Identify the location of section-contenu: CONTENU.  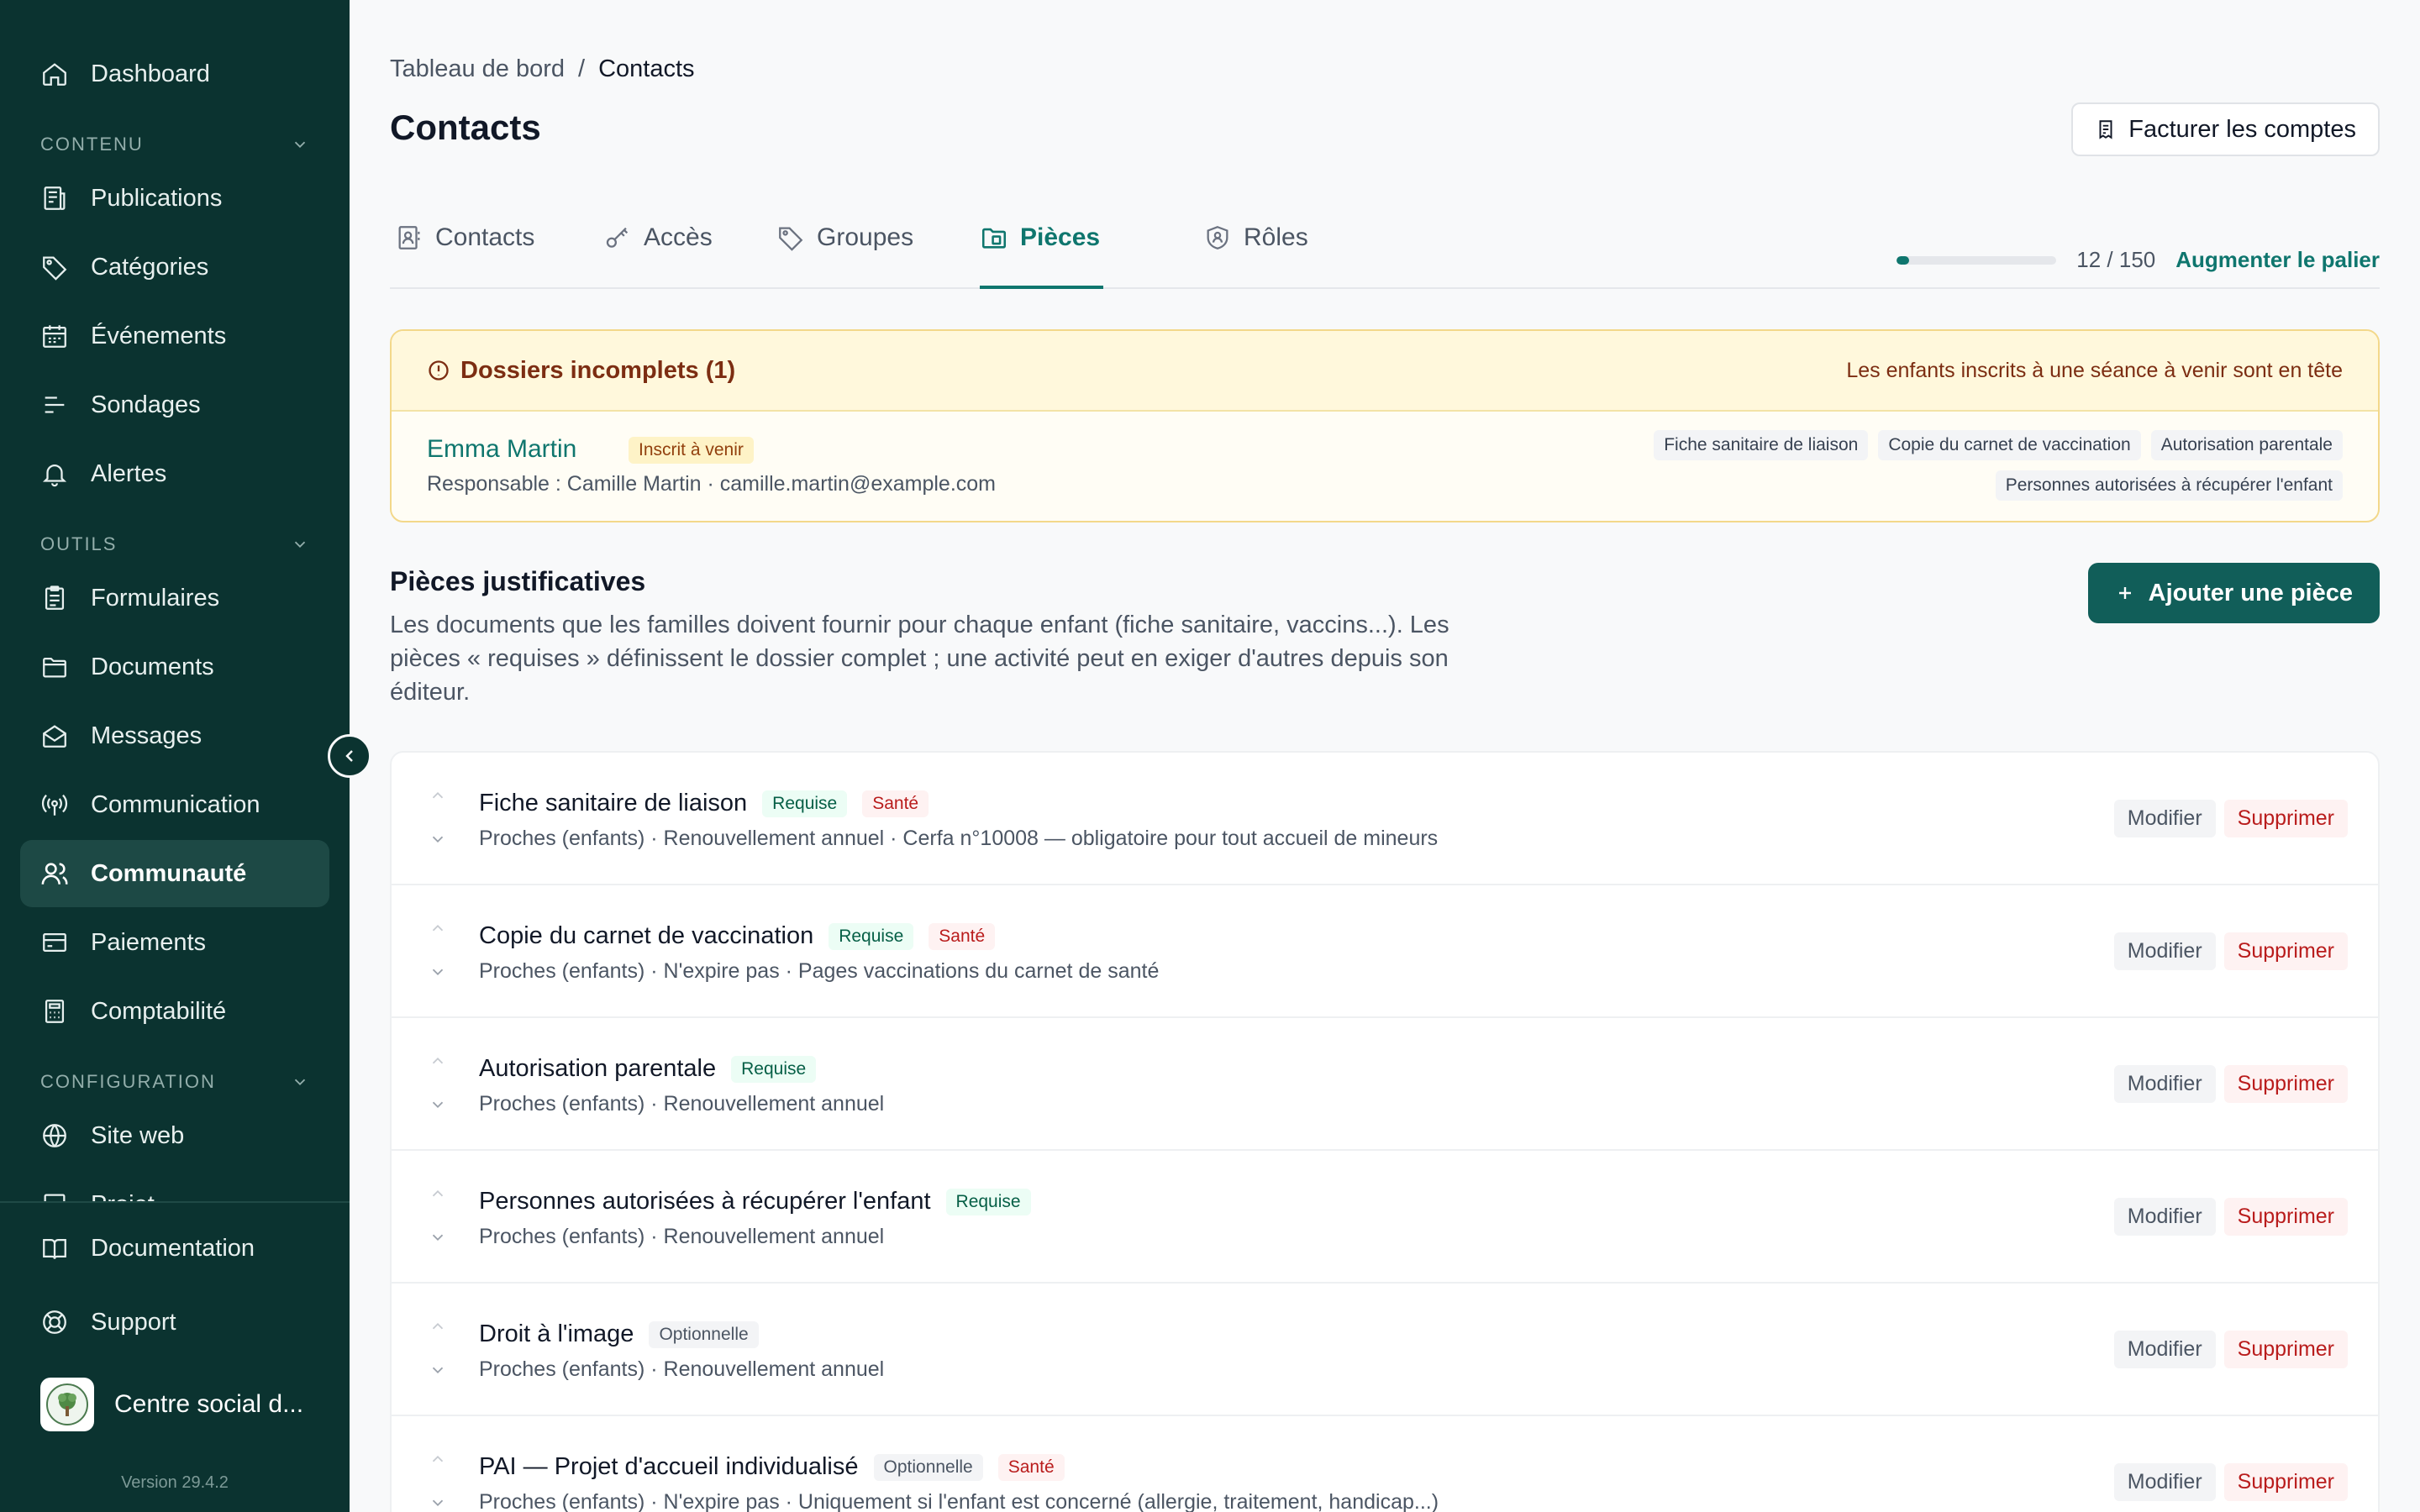
(174, 144).